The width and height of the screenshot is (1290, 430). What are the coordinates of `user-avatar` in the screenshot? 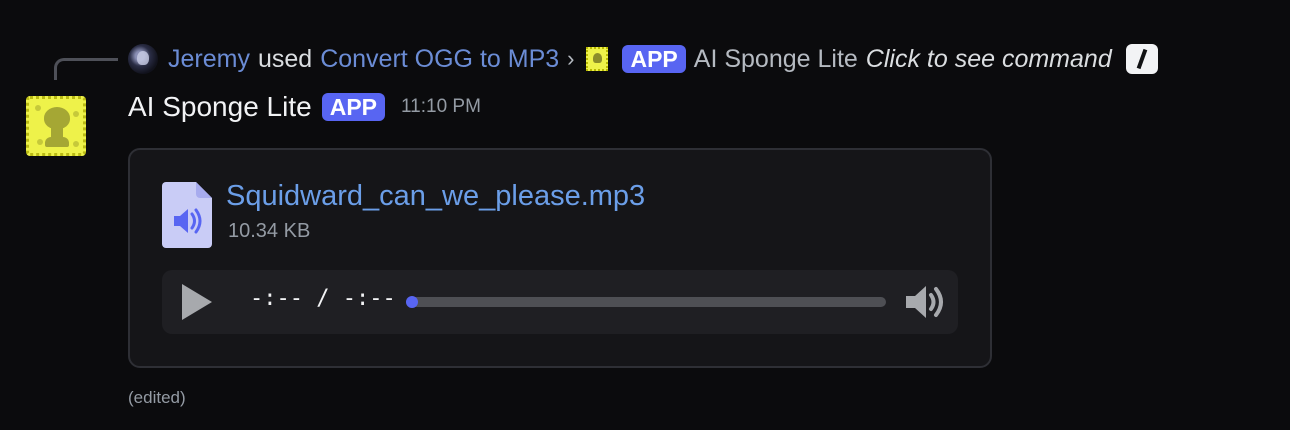 It's located at (143, 59).